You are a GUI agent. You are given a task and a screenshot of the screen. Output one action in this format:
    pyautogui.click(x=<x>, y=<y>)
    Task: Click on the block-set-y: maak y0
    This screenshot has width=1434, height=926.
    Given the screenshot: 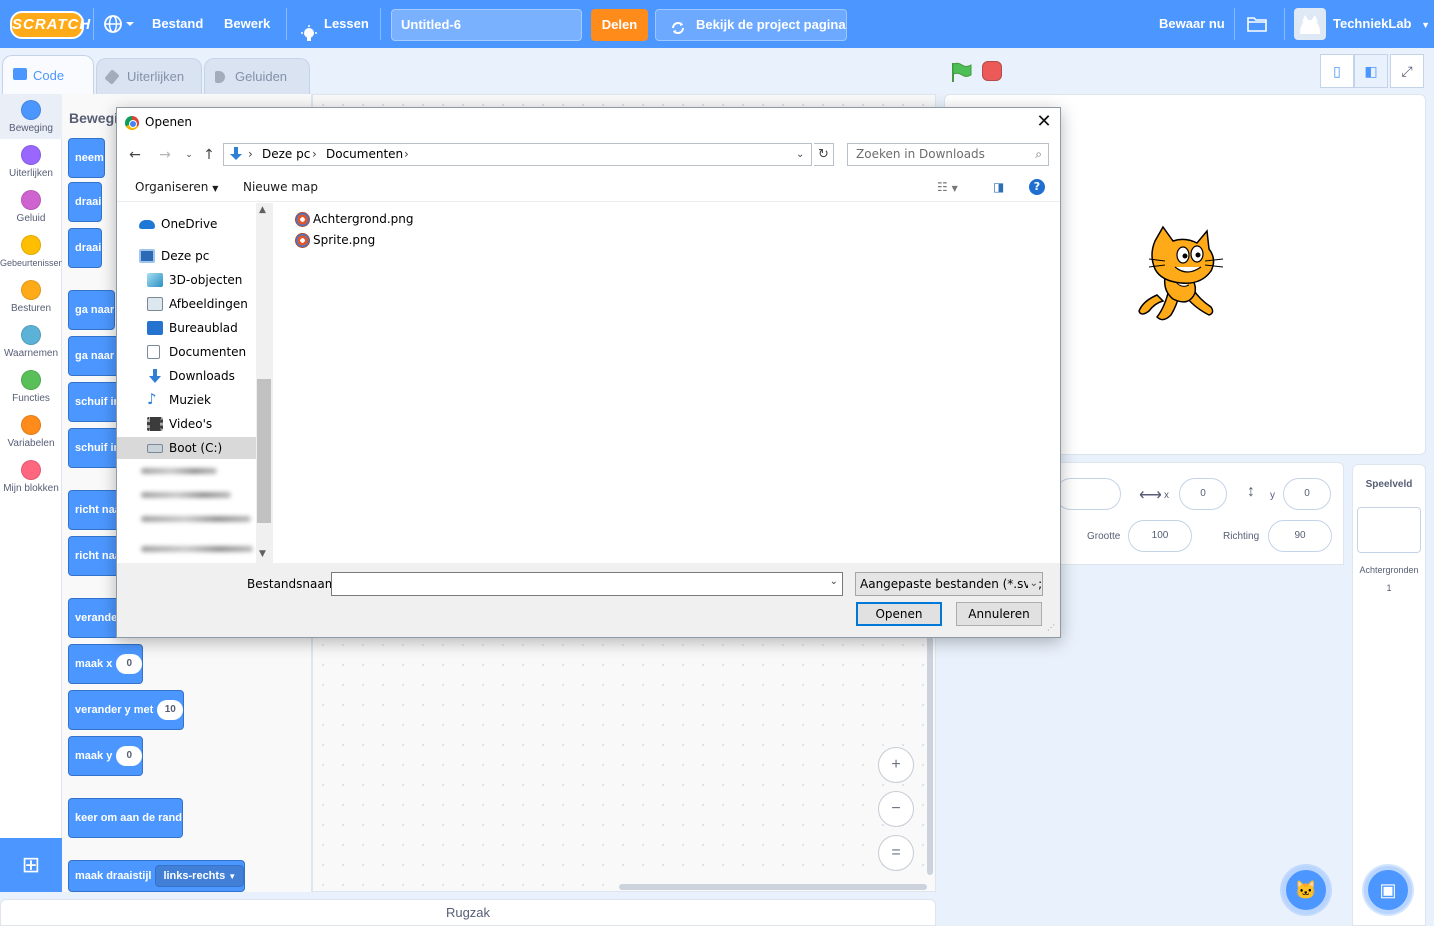 What is the action you would take?
    pyautogui.click(x=106, y=756)
    